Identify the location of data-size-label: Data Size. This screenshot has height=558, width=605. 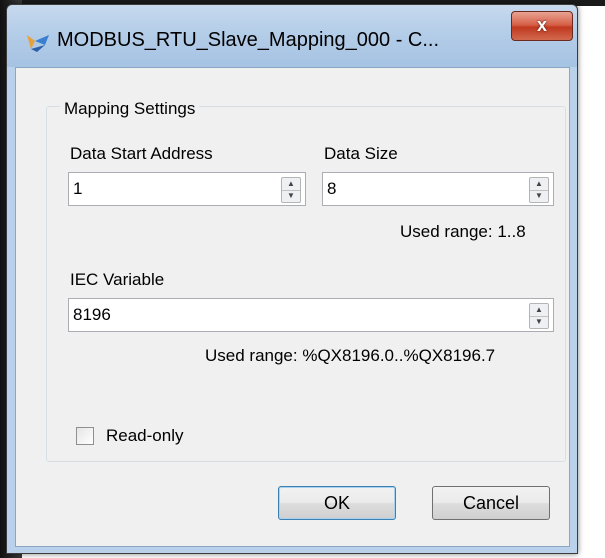
(361, 153).